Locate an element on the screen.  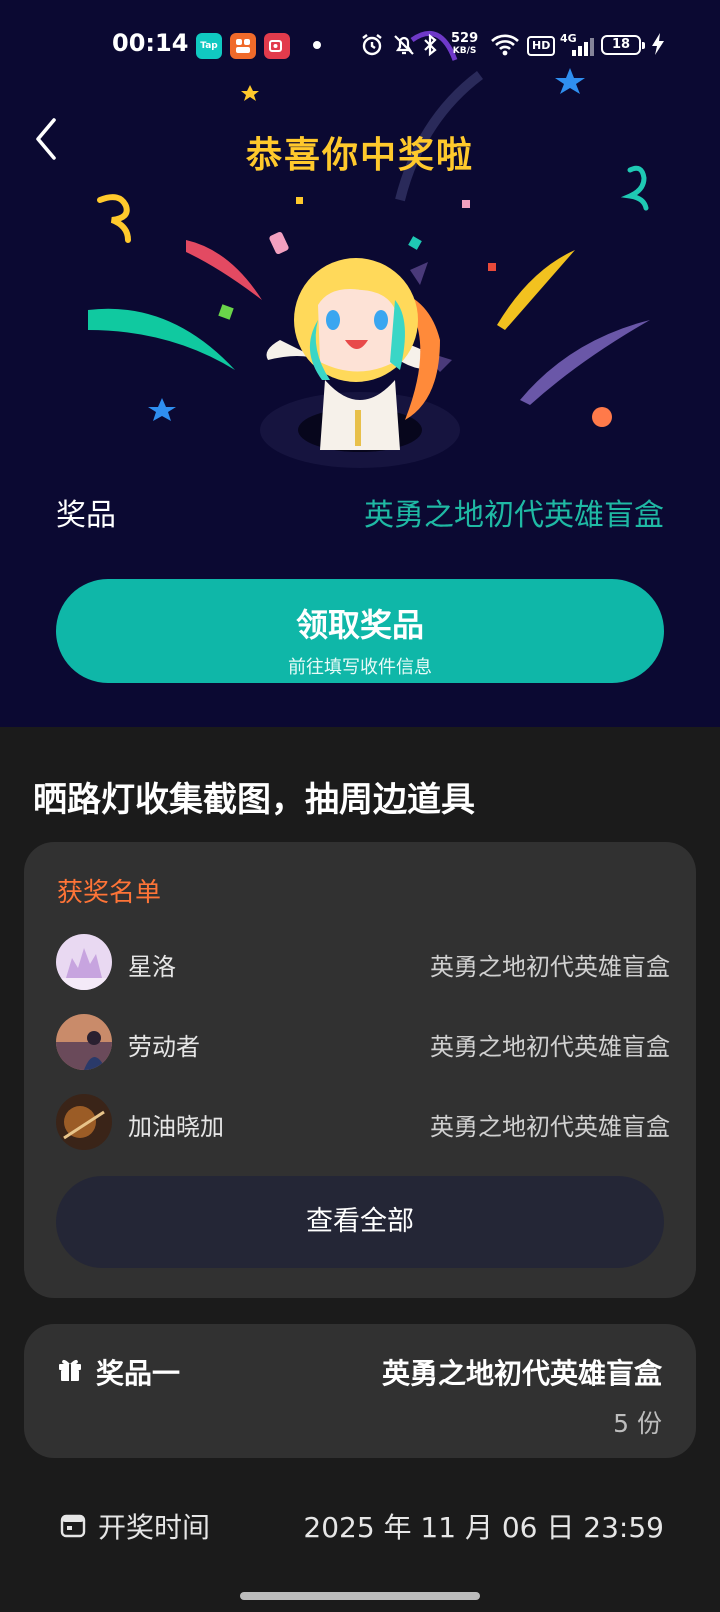
bluetooth-icon is located at coordinates (430, 45).